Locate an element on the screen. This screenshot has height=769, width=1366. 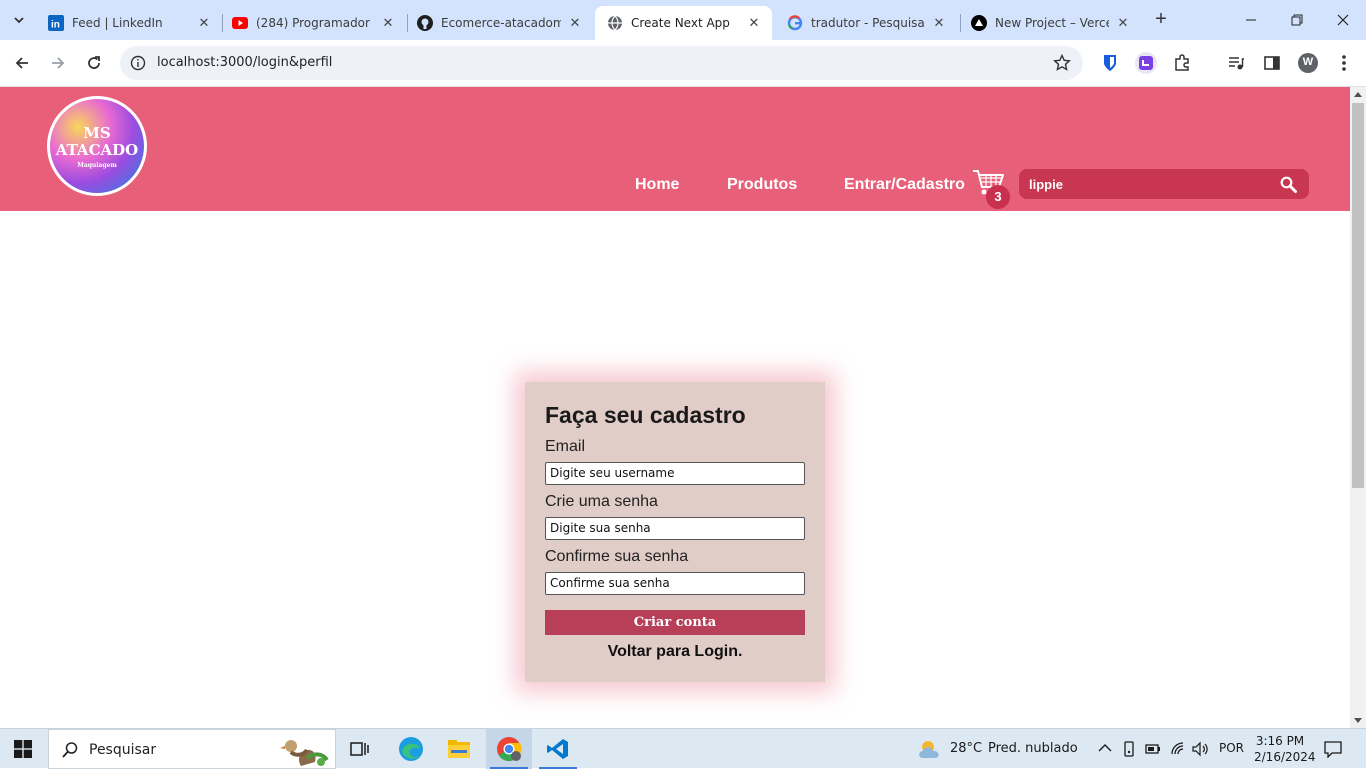
signup-title: Faça seu cadastro is located at coordinates (645, 415).